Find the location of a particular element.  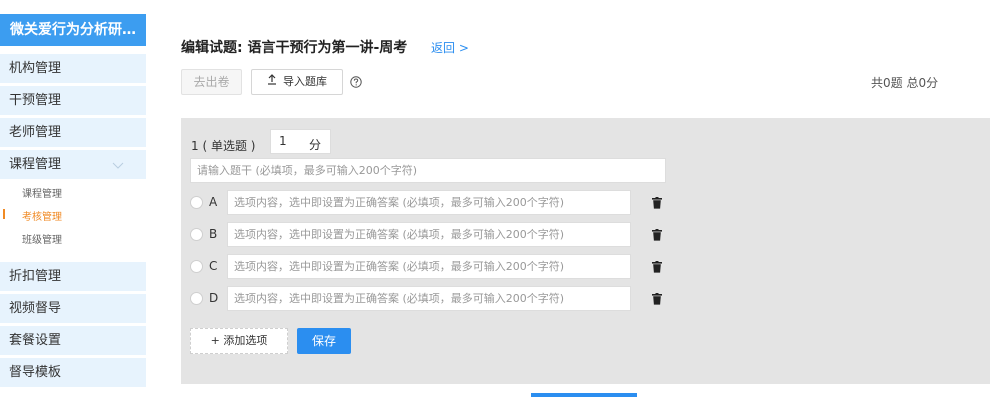

option-b-input: 选项内容，选中即设置为正确答案 (必填项，最多可输入200个字符) is located at coordinates (429, 234).